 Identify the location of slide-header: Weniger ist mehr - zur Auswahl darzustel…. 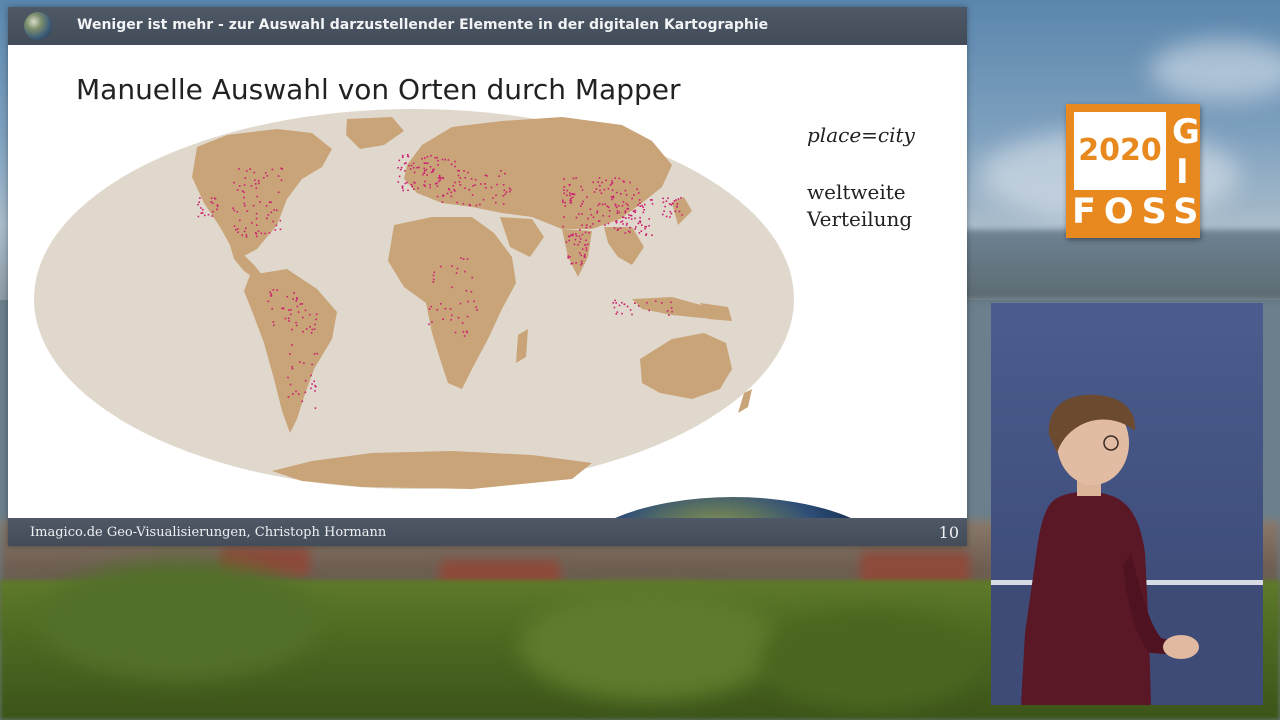
(487, 26).